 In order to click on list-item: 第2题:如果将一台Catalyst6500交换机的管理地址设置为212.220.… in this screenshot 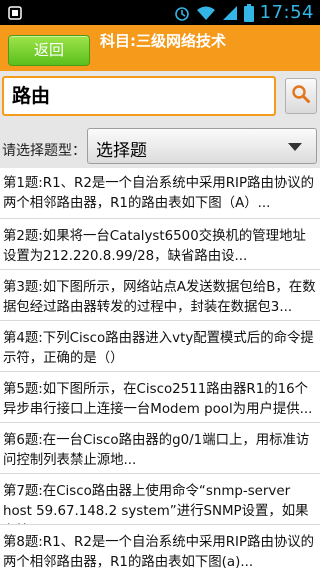, I will do `click(160, 244)`.